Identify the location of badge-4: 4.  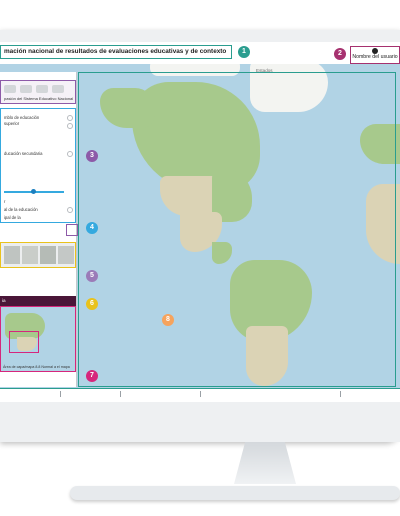
(92, 228).